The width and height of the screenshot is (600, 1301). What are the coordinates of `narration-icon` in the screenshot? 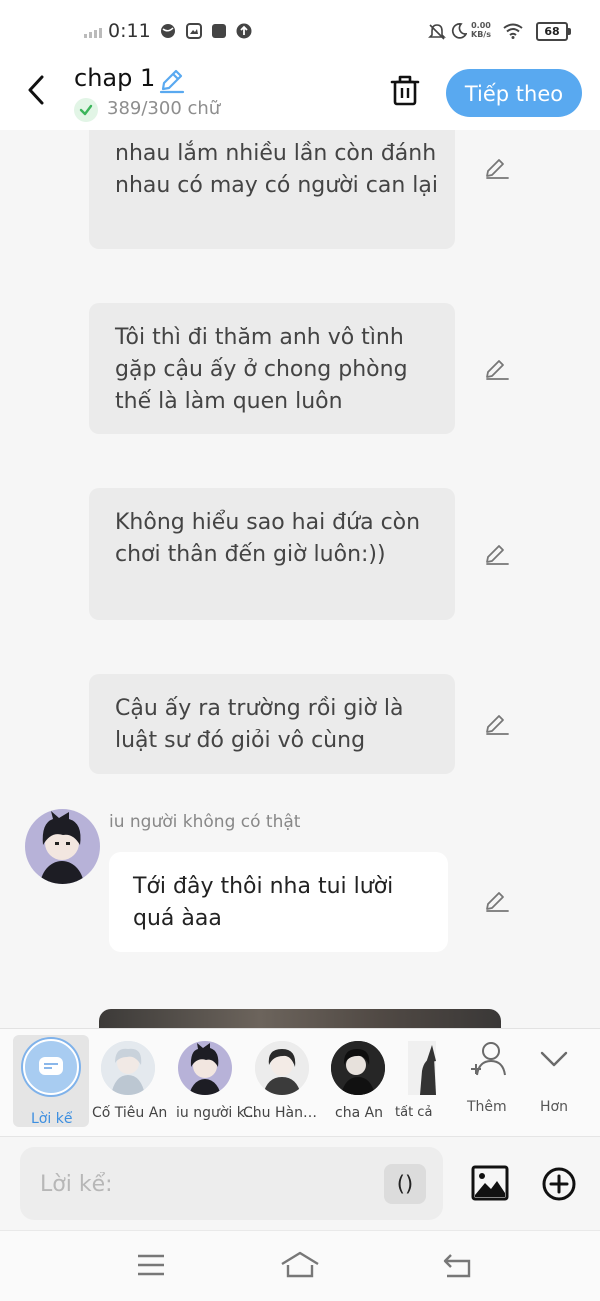 It's located at (51, 1066).